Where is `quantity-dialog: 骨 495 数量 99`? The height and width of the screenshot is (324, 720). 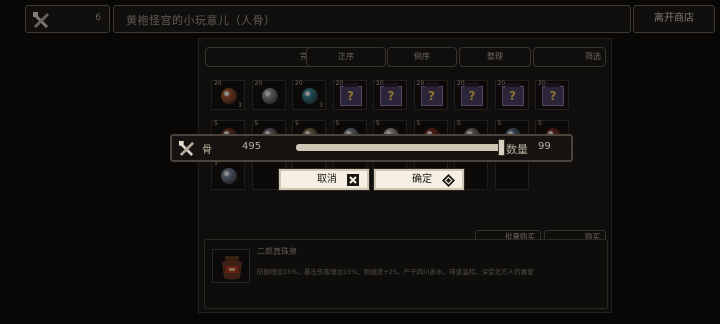
quantity-dialog: 骨 495 数量 99 is located at coordinates (371, 148).